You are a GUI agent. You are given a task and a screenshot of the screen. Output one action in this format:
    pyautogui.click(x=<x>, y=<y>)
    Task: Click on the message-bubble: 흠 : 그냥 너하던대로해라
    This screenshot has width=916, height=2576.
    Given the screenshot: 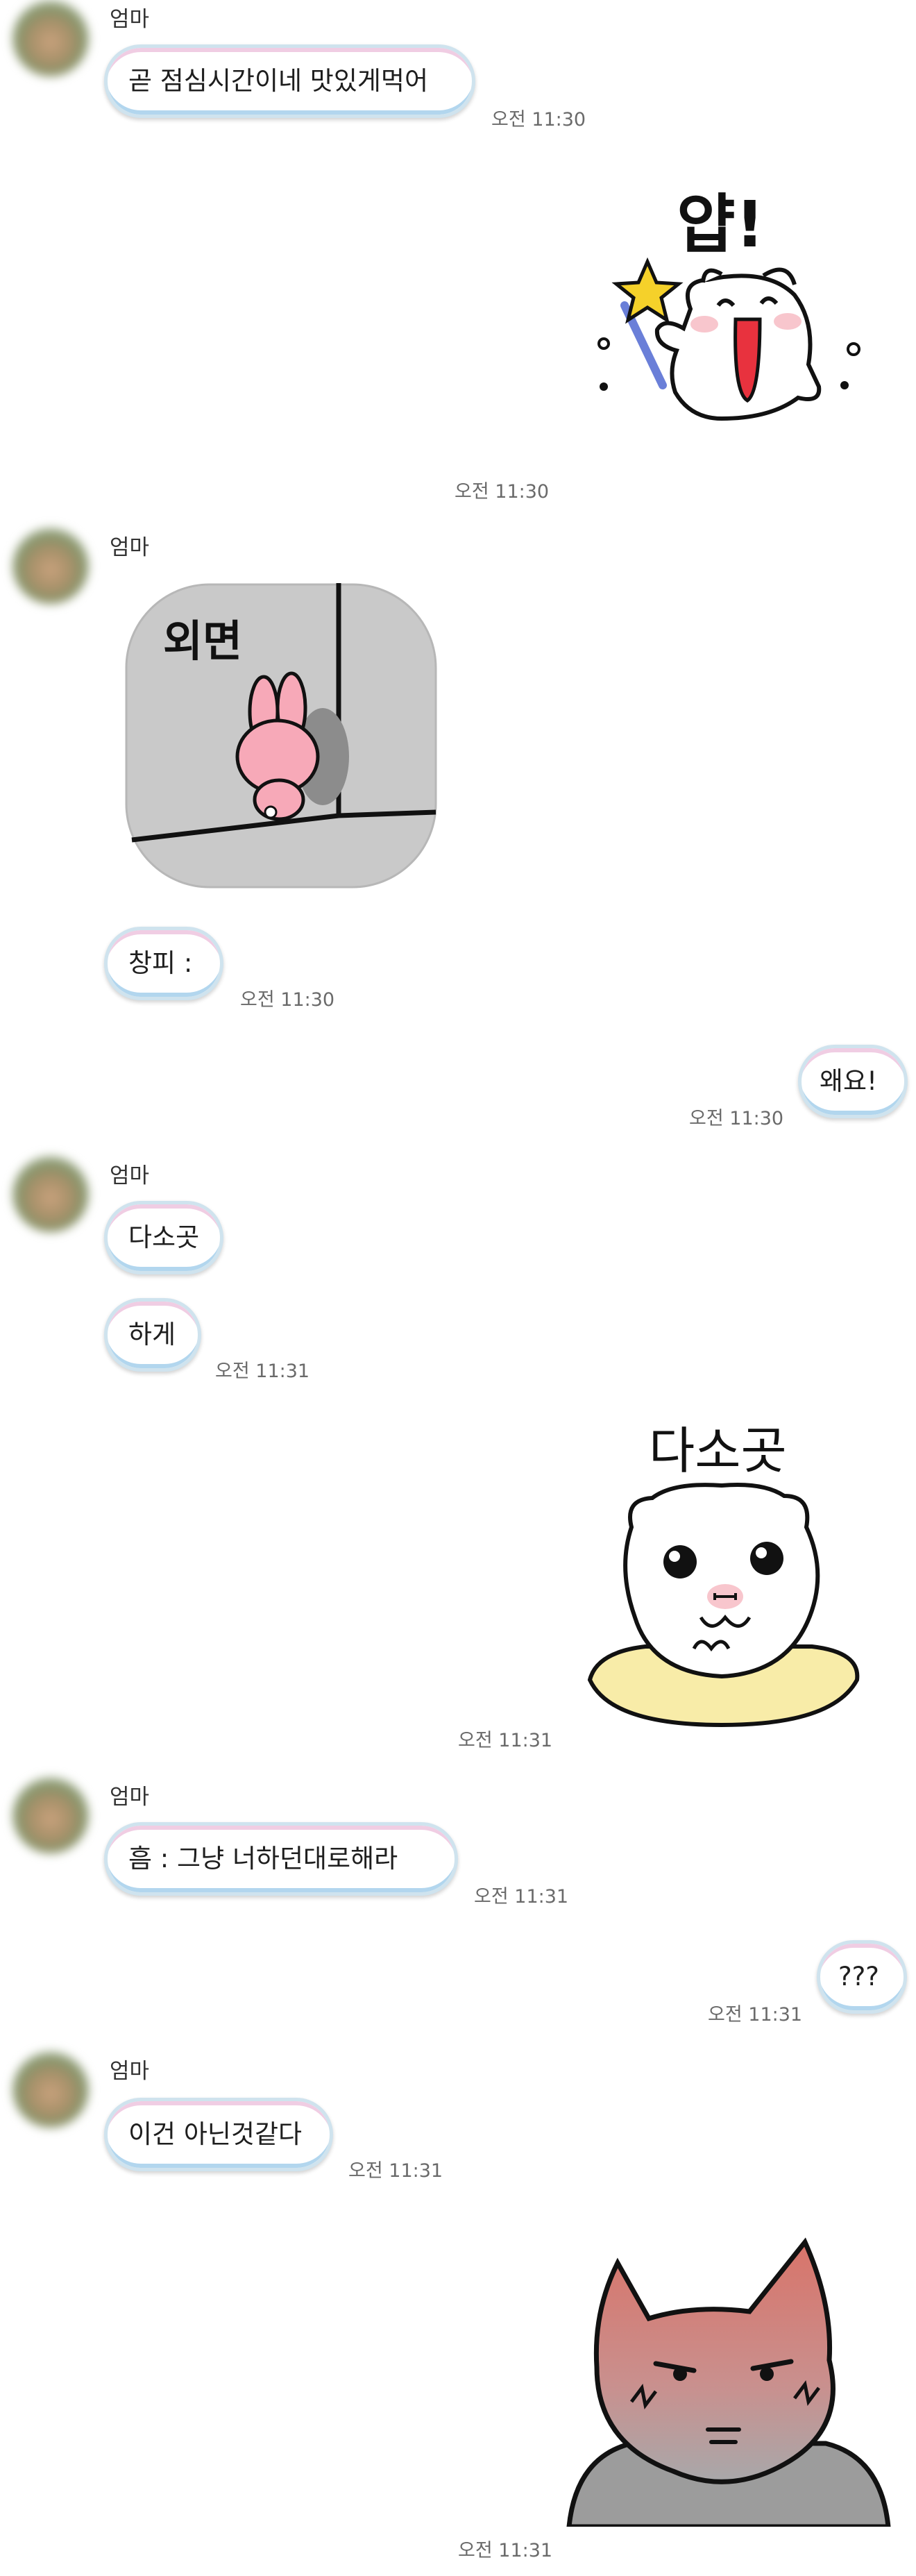 What is the action you would take?
    pyautogui.click(x=281, y=1859)
    